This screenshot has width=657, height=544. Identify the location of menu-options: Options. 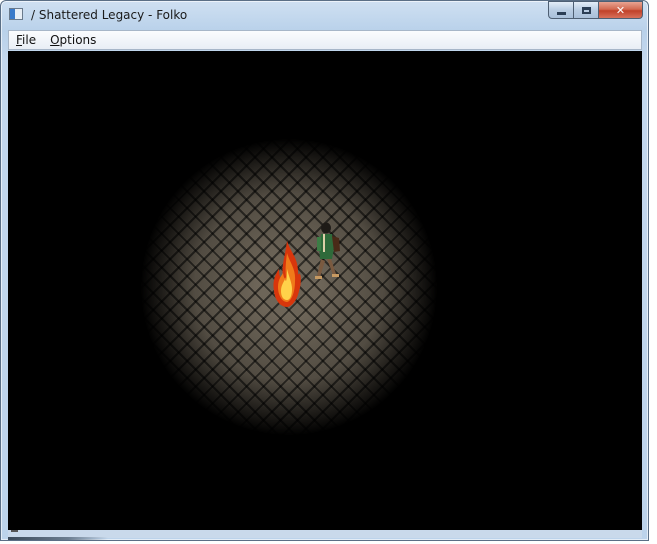
(73, 40).